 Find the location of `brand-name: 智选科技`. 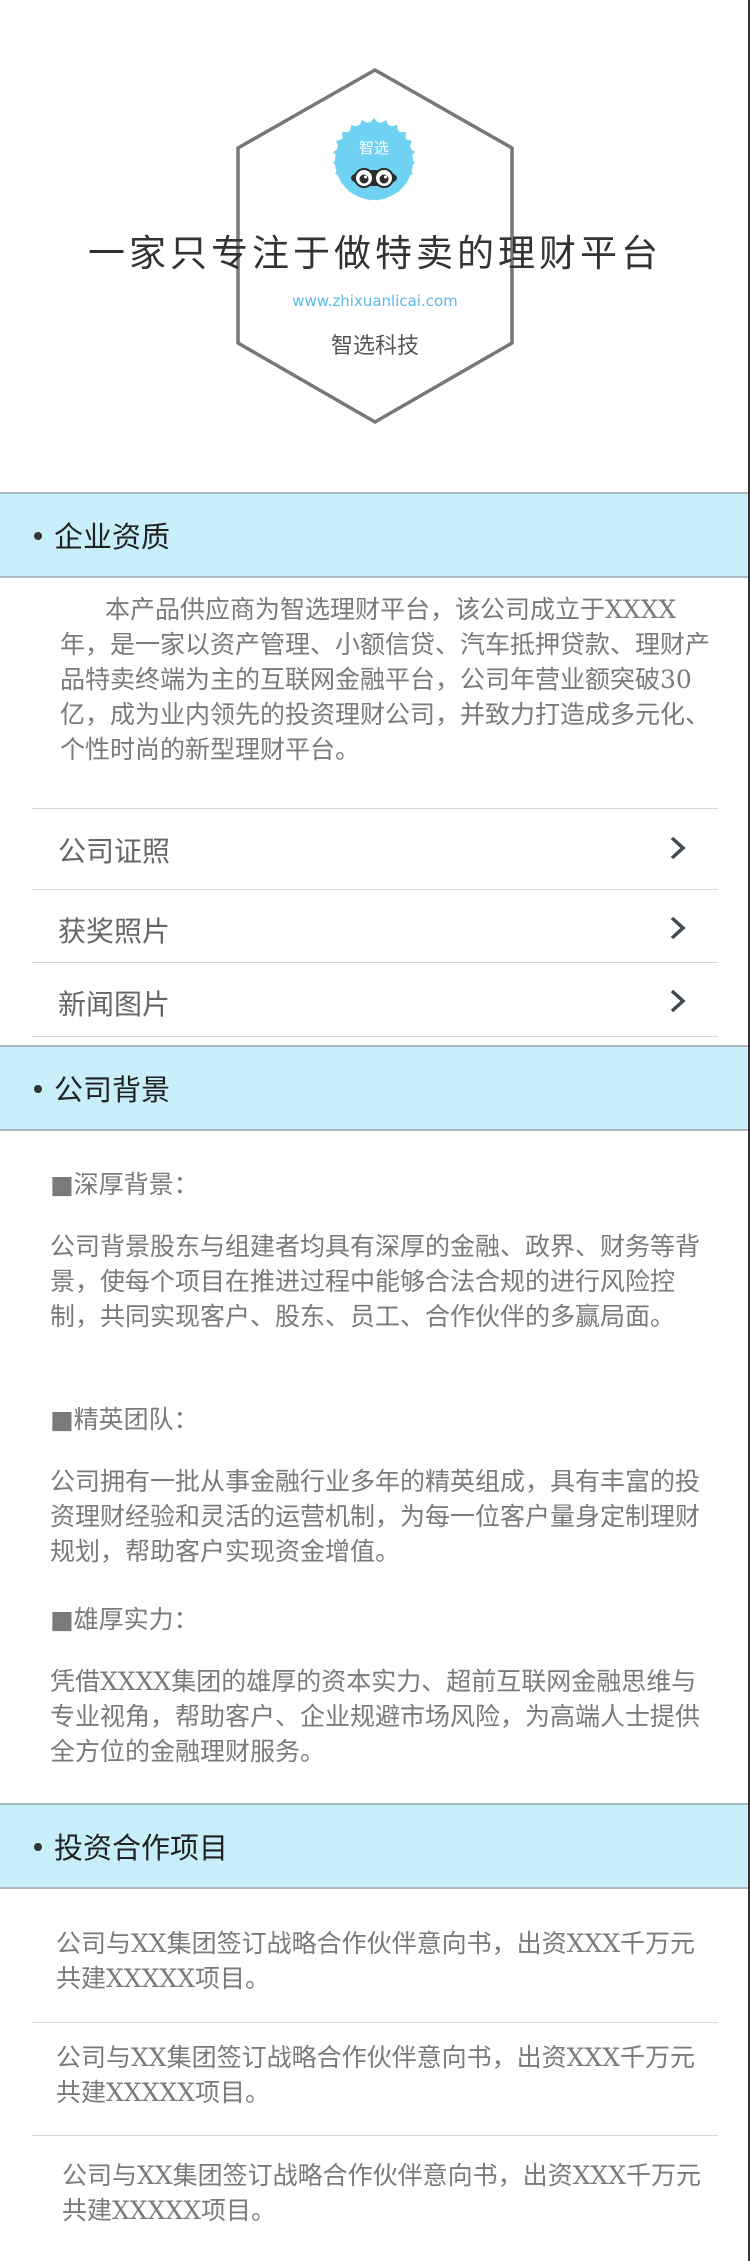

brand-name: 智选科技 is located at coordinates (374, 346).